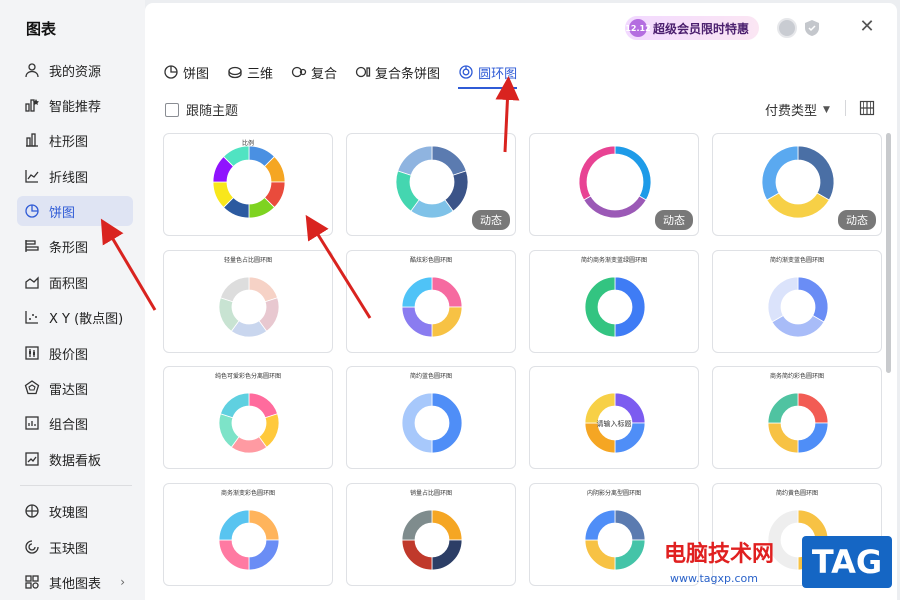  Describe the element at coordinates (614, 417) in the screenshot. I see `template-card: 请输入标题` at that location.